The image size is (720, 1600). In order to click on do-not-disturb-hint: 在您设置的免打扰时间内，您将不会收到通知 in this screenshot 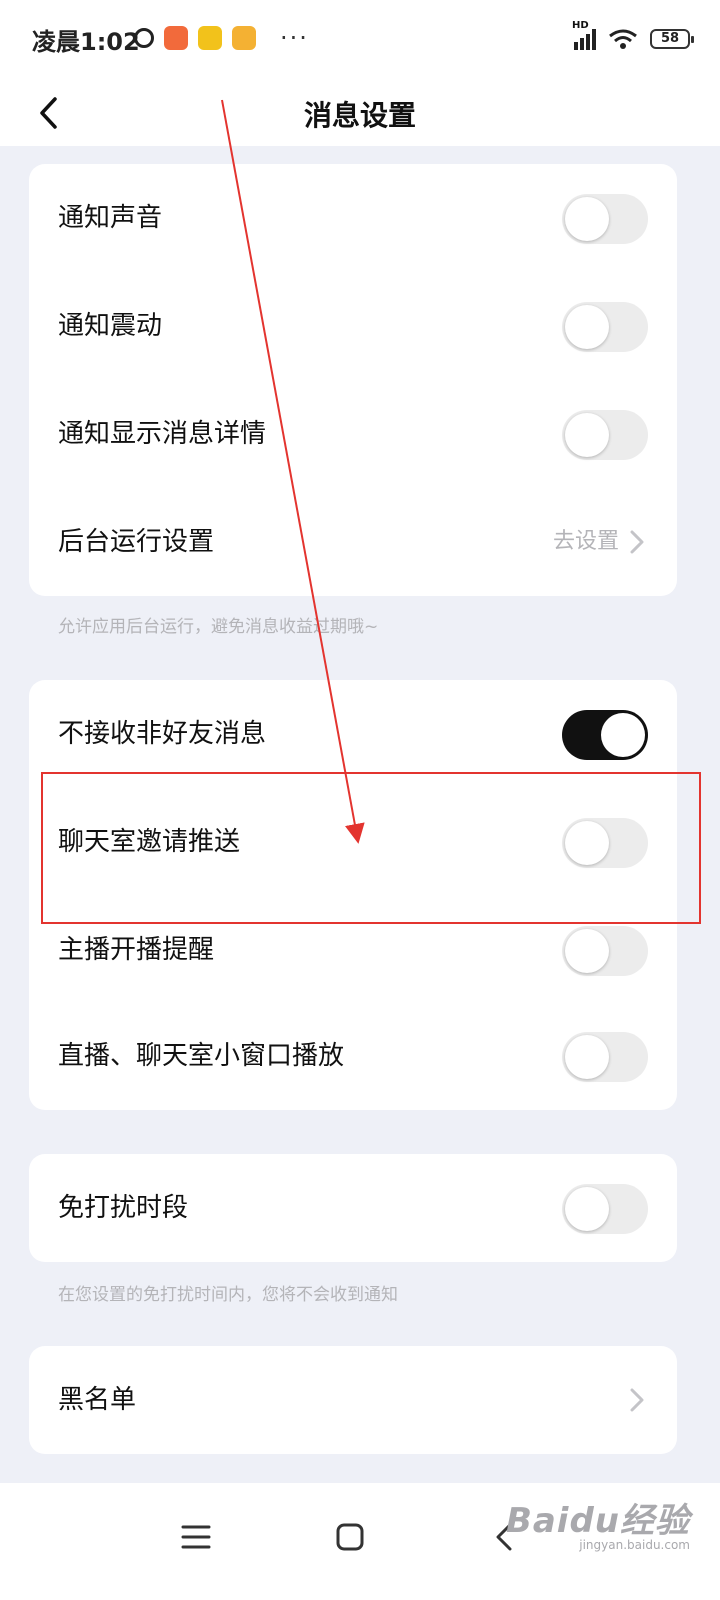, I will do `click(228, 1295)`.